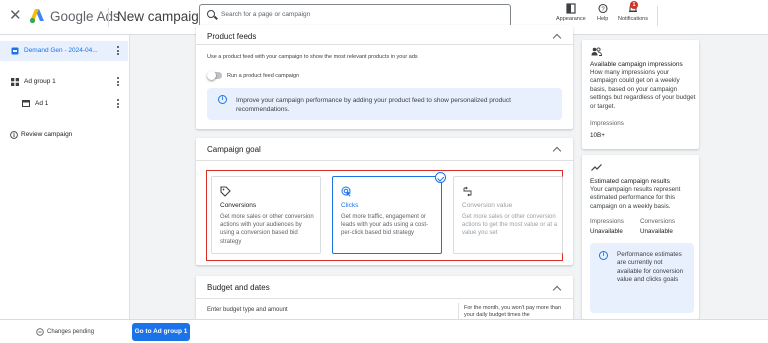  What do you see at coordinates (64, 104) in the screenshot?
I see `sidebar-item-ad: Ad 1` at bounding box center [64, 104].